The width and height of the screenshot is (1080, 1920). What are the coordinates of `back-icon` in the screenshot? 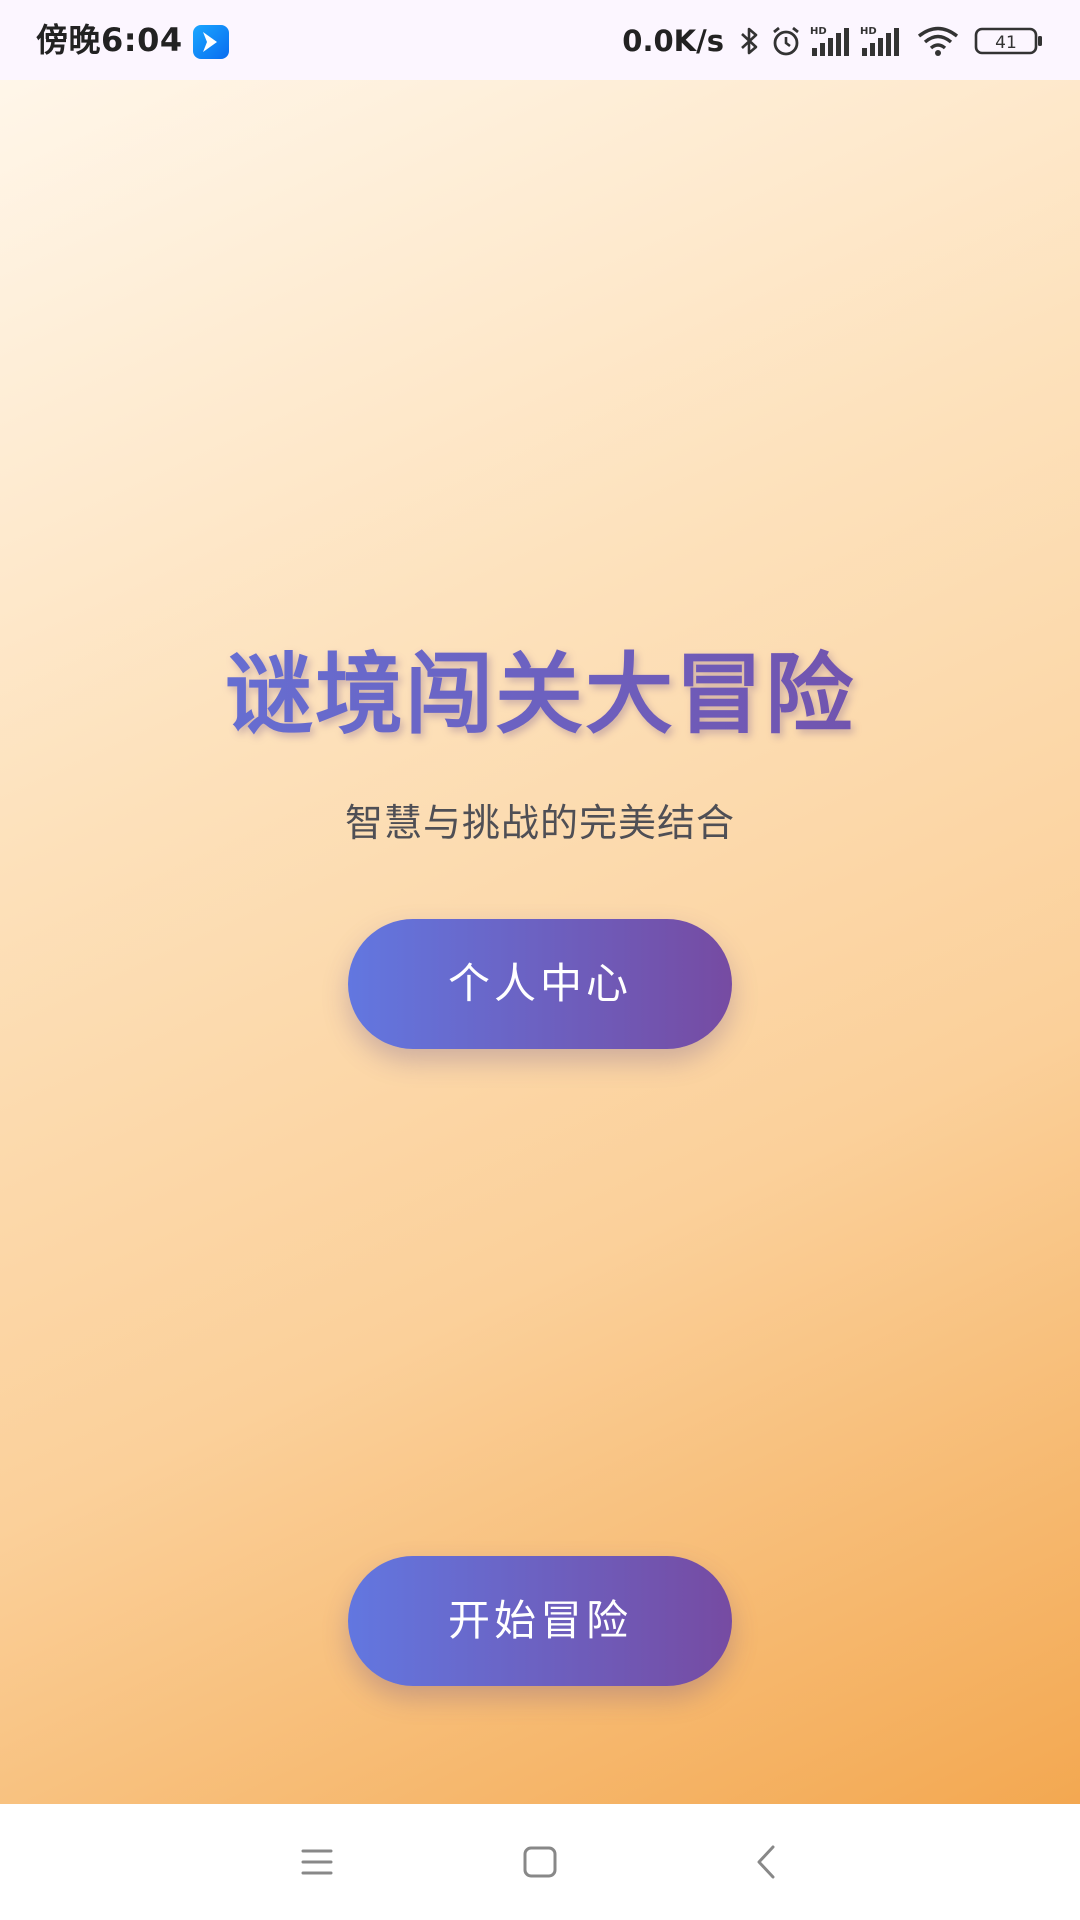 It's located at (767, 1862).